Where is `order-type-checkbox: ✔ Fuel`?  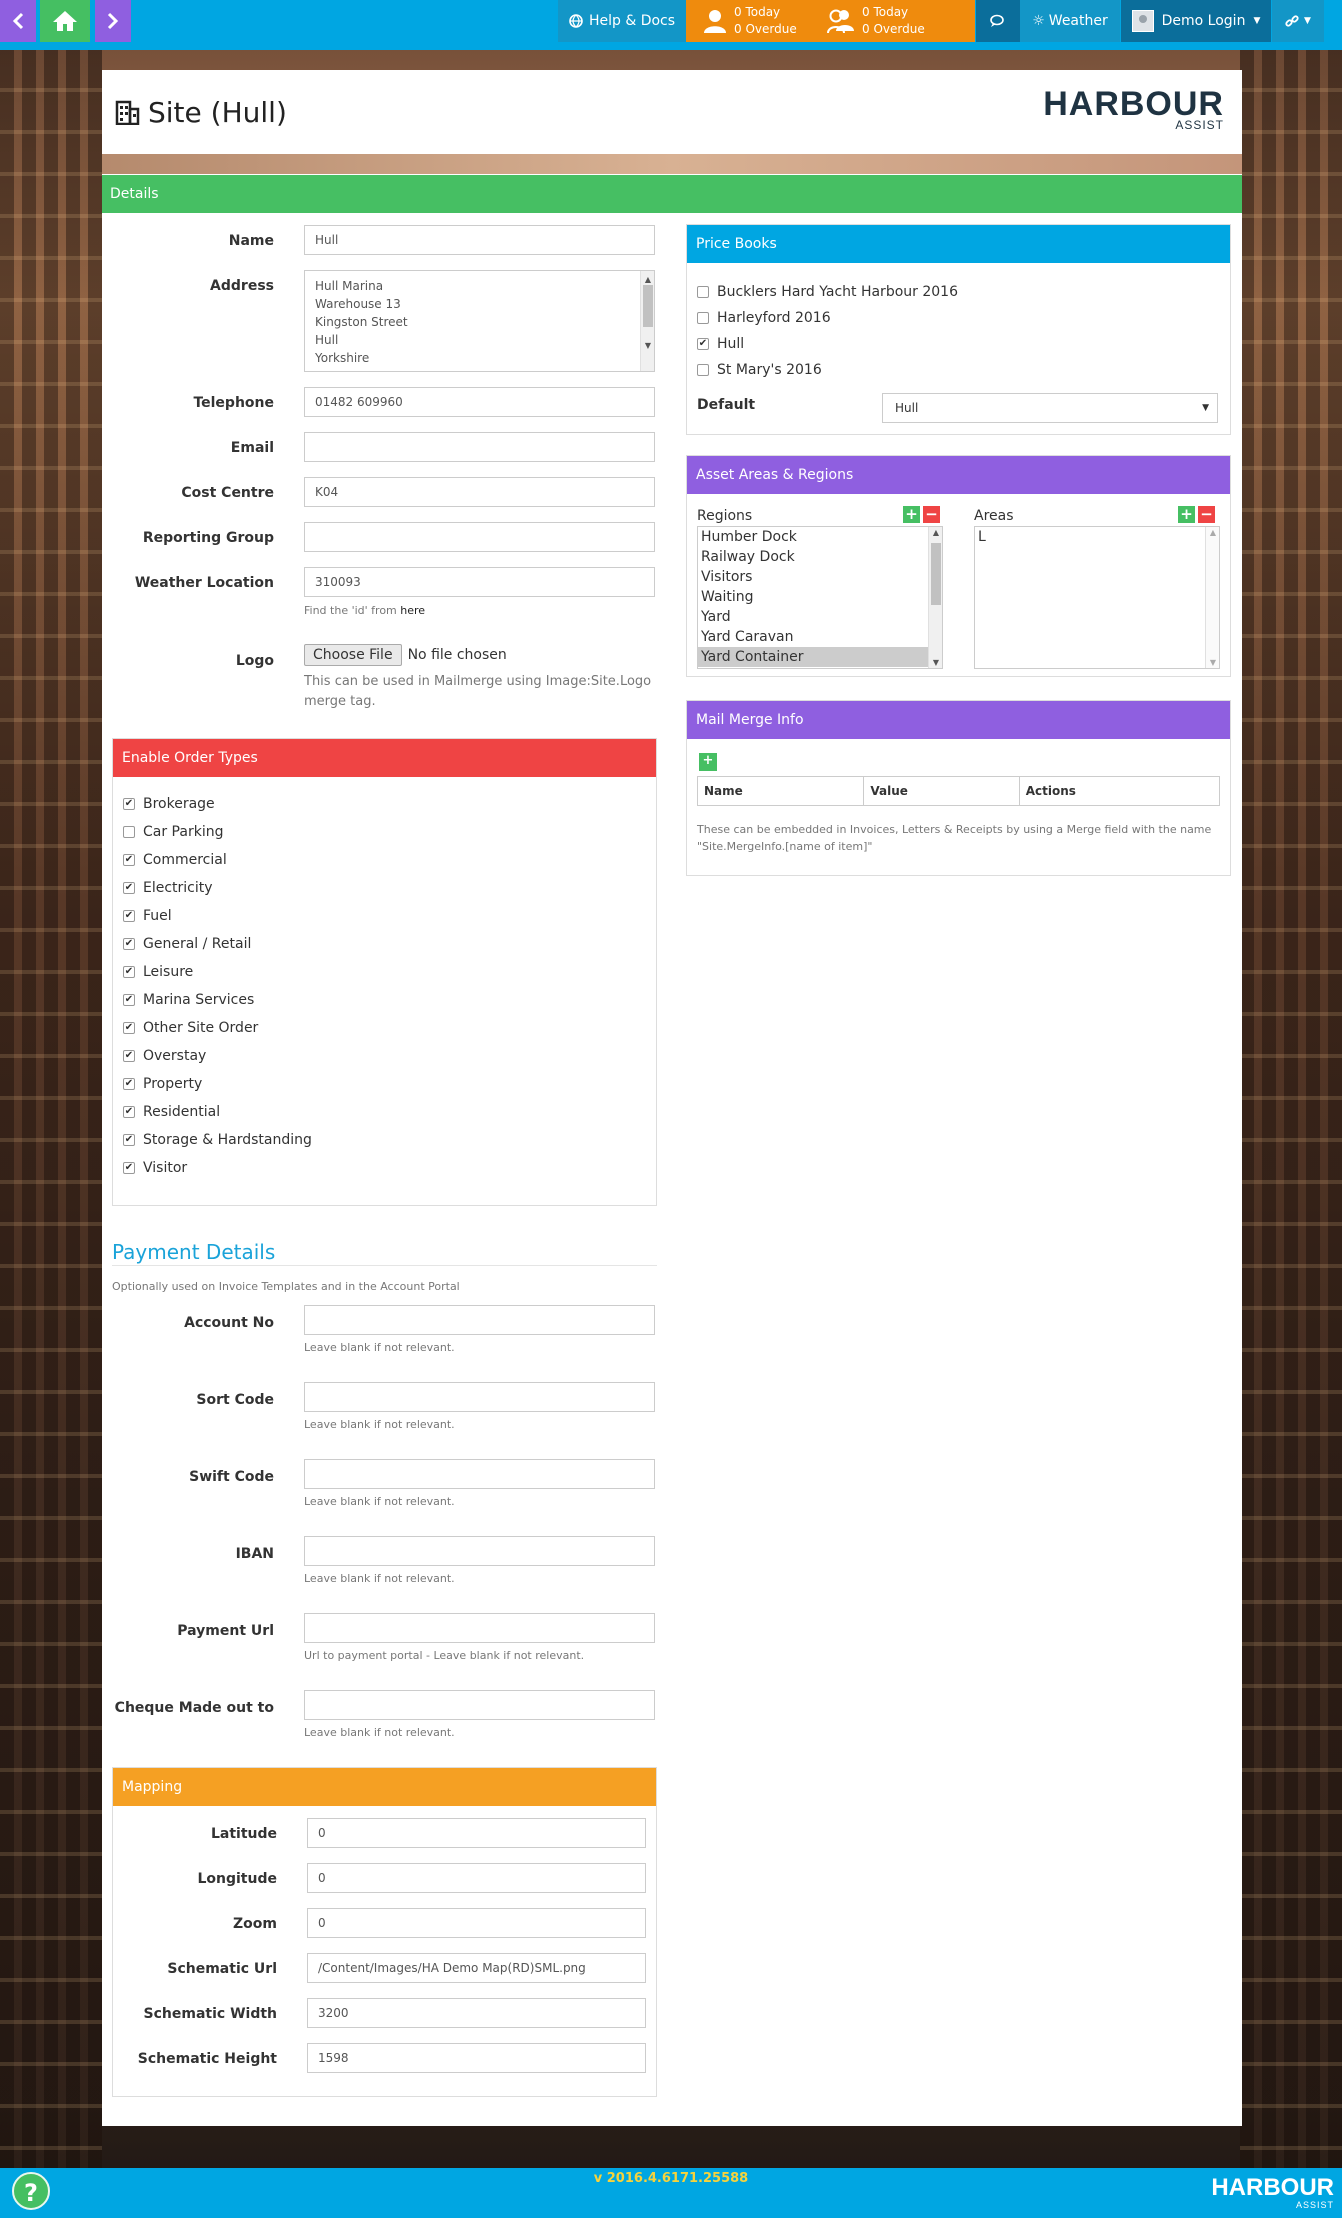 order-type-checkbox: ✔ Fuel is located at coordinates (147, 916).